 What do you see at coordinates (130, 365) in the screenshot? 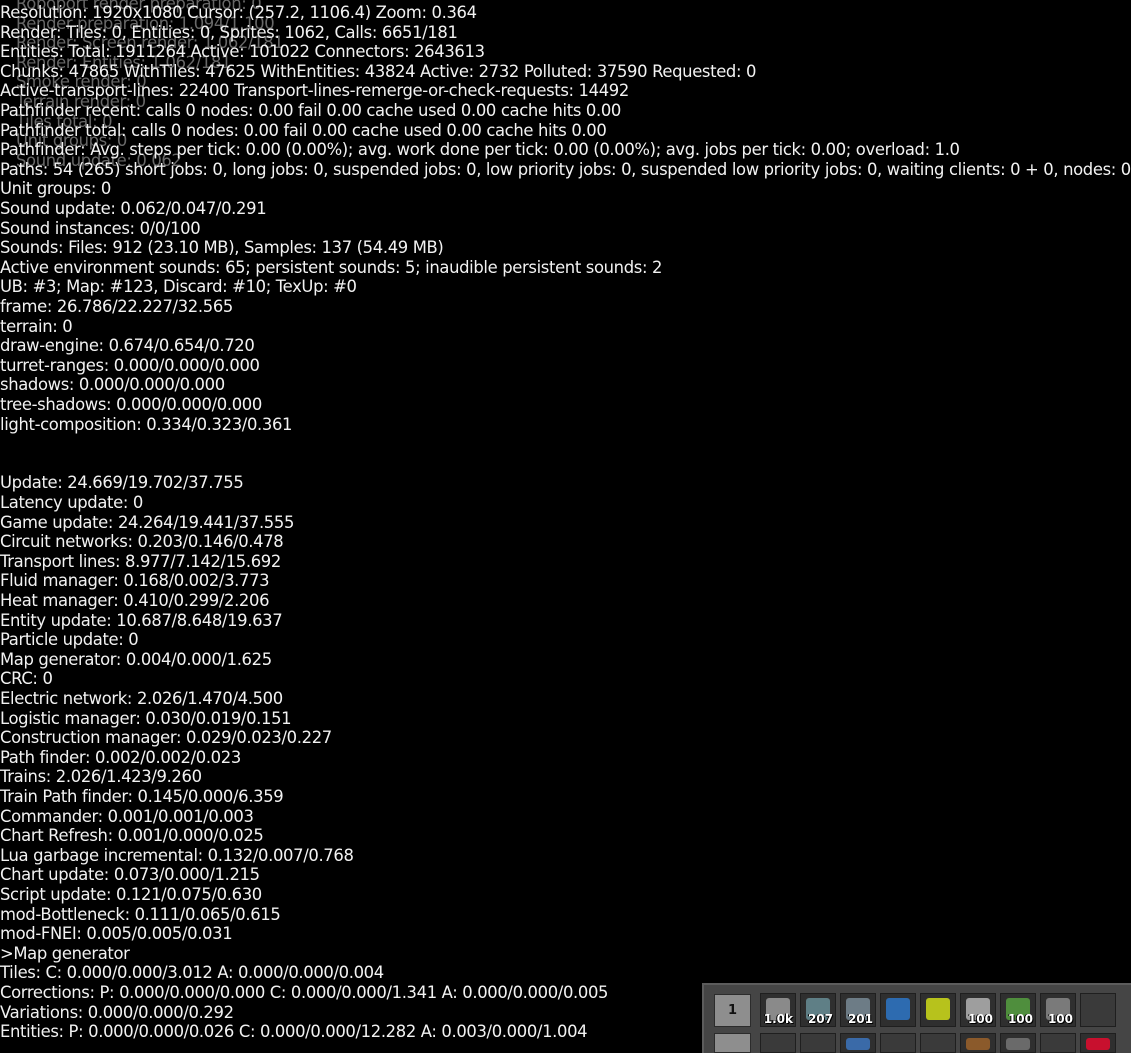
I see `debug-line: turret-ranges: 0.000/0.000/0.000` at bounding box center [130, 365].